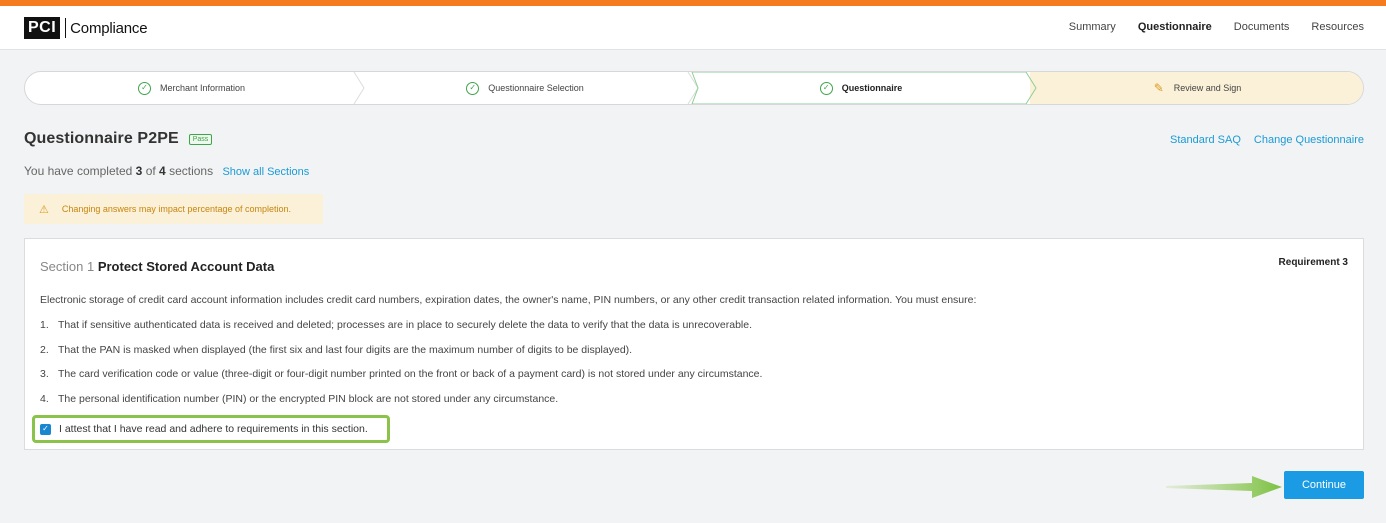  I want to click on nav-summary: Summary, so click(1092, 27).